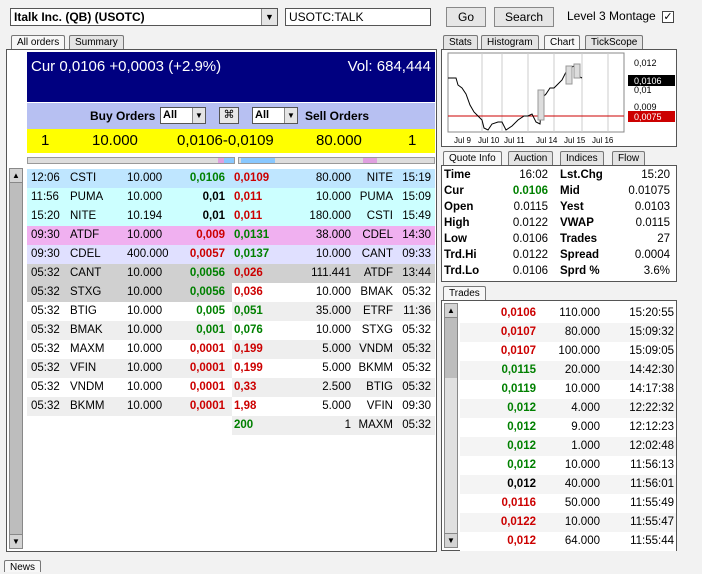  Describe the element at coordinates (652, 255) in the screenshot. I see `quote-value: 0.0004` at that location.